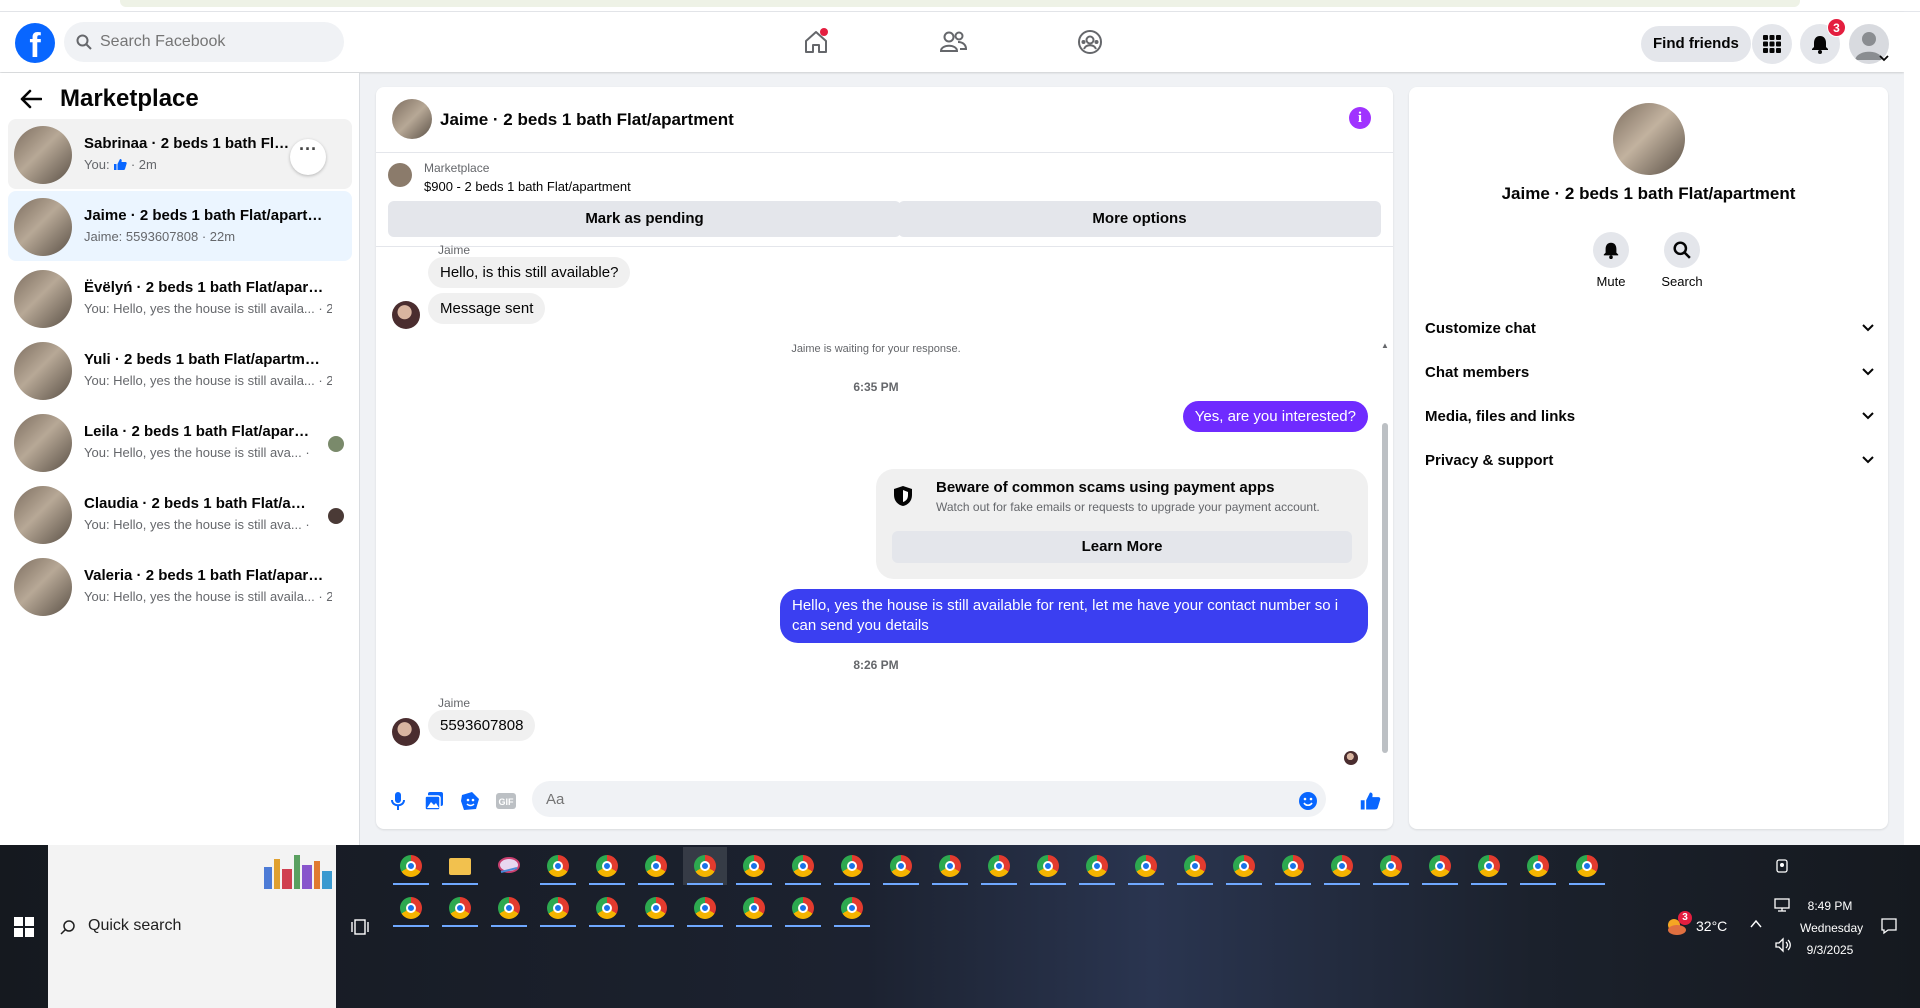  I want to click on chat-avatar, so click(412, 119).